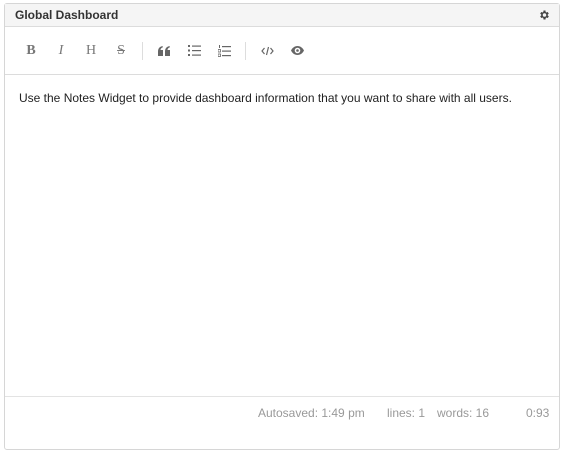  I want to click on strikethrough-icon: S, so click(121, 50).